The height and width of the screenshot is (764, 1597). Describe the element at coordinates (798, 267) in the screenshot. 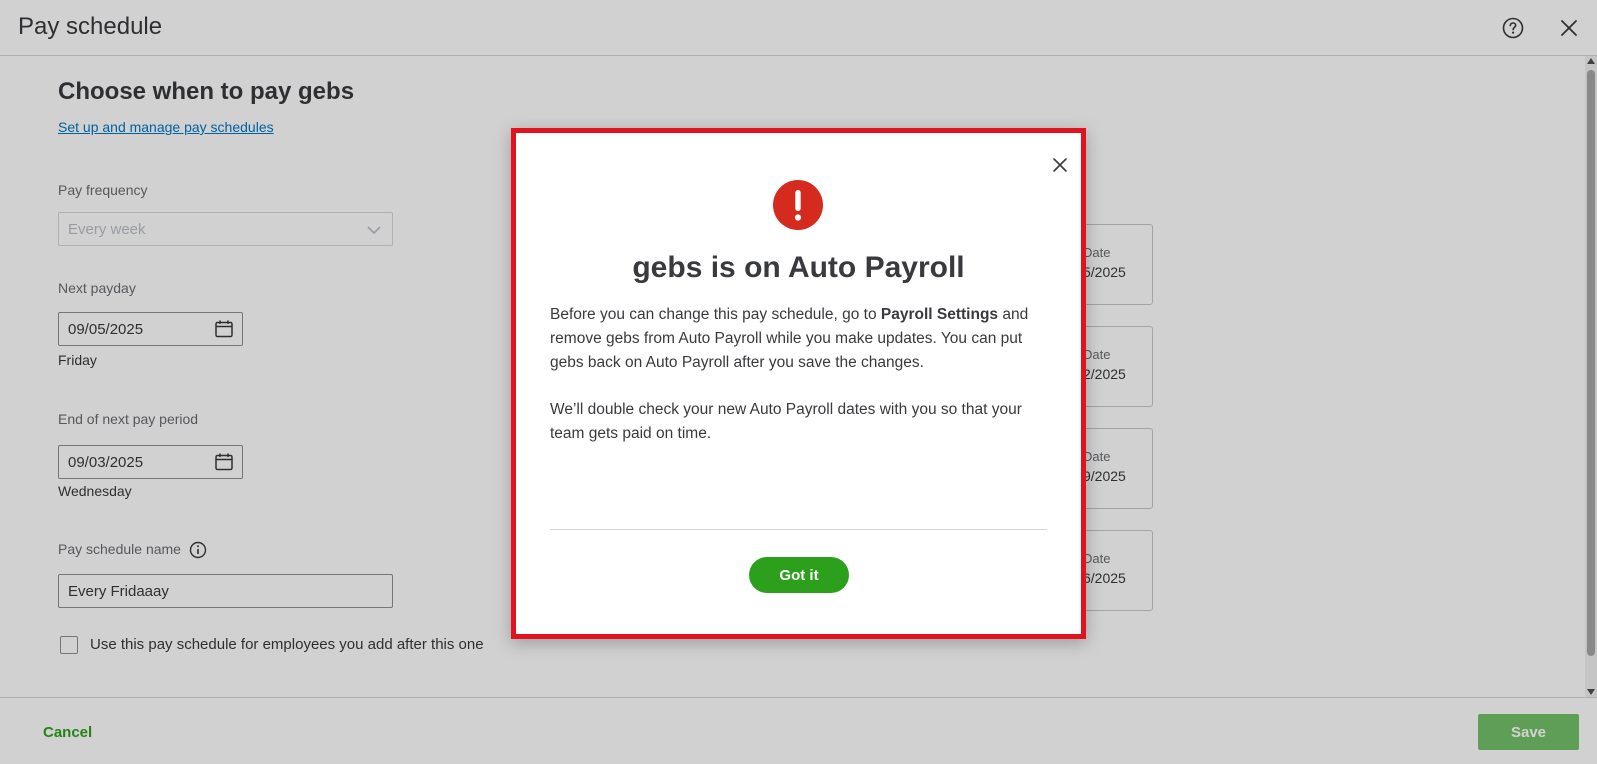

I see `dialog-title: gebs is on Auto Payroll` at that location.